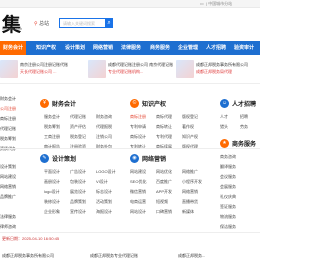  Describe the element at coordinates (190, 202) in the screenshot. I see `panel-link: 直播带货` at that location.